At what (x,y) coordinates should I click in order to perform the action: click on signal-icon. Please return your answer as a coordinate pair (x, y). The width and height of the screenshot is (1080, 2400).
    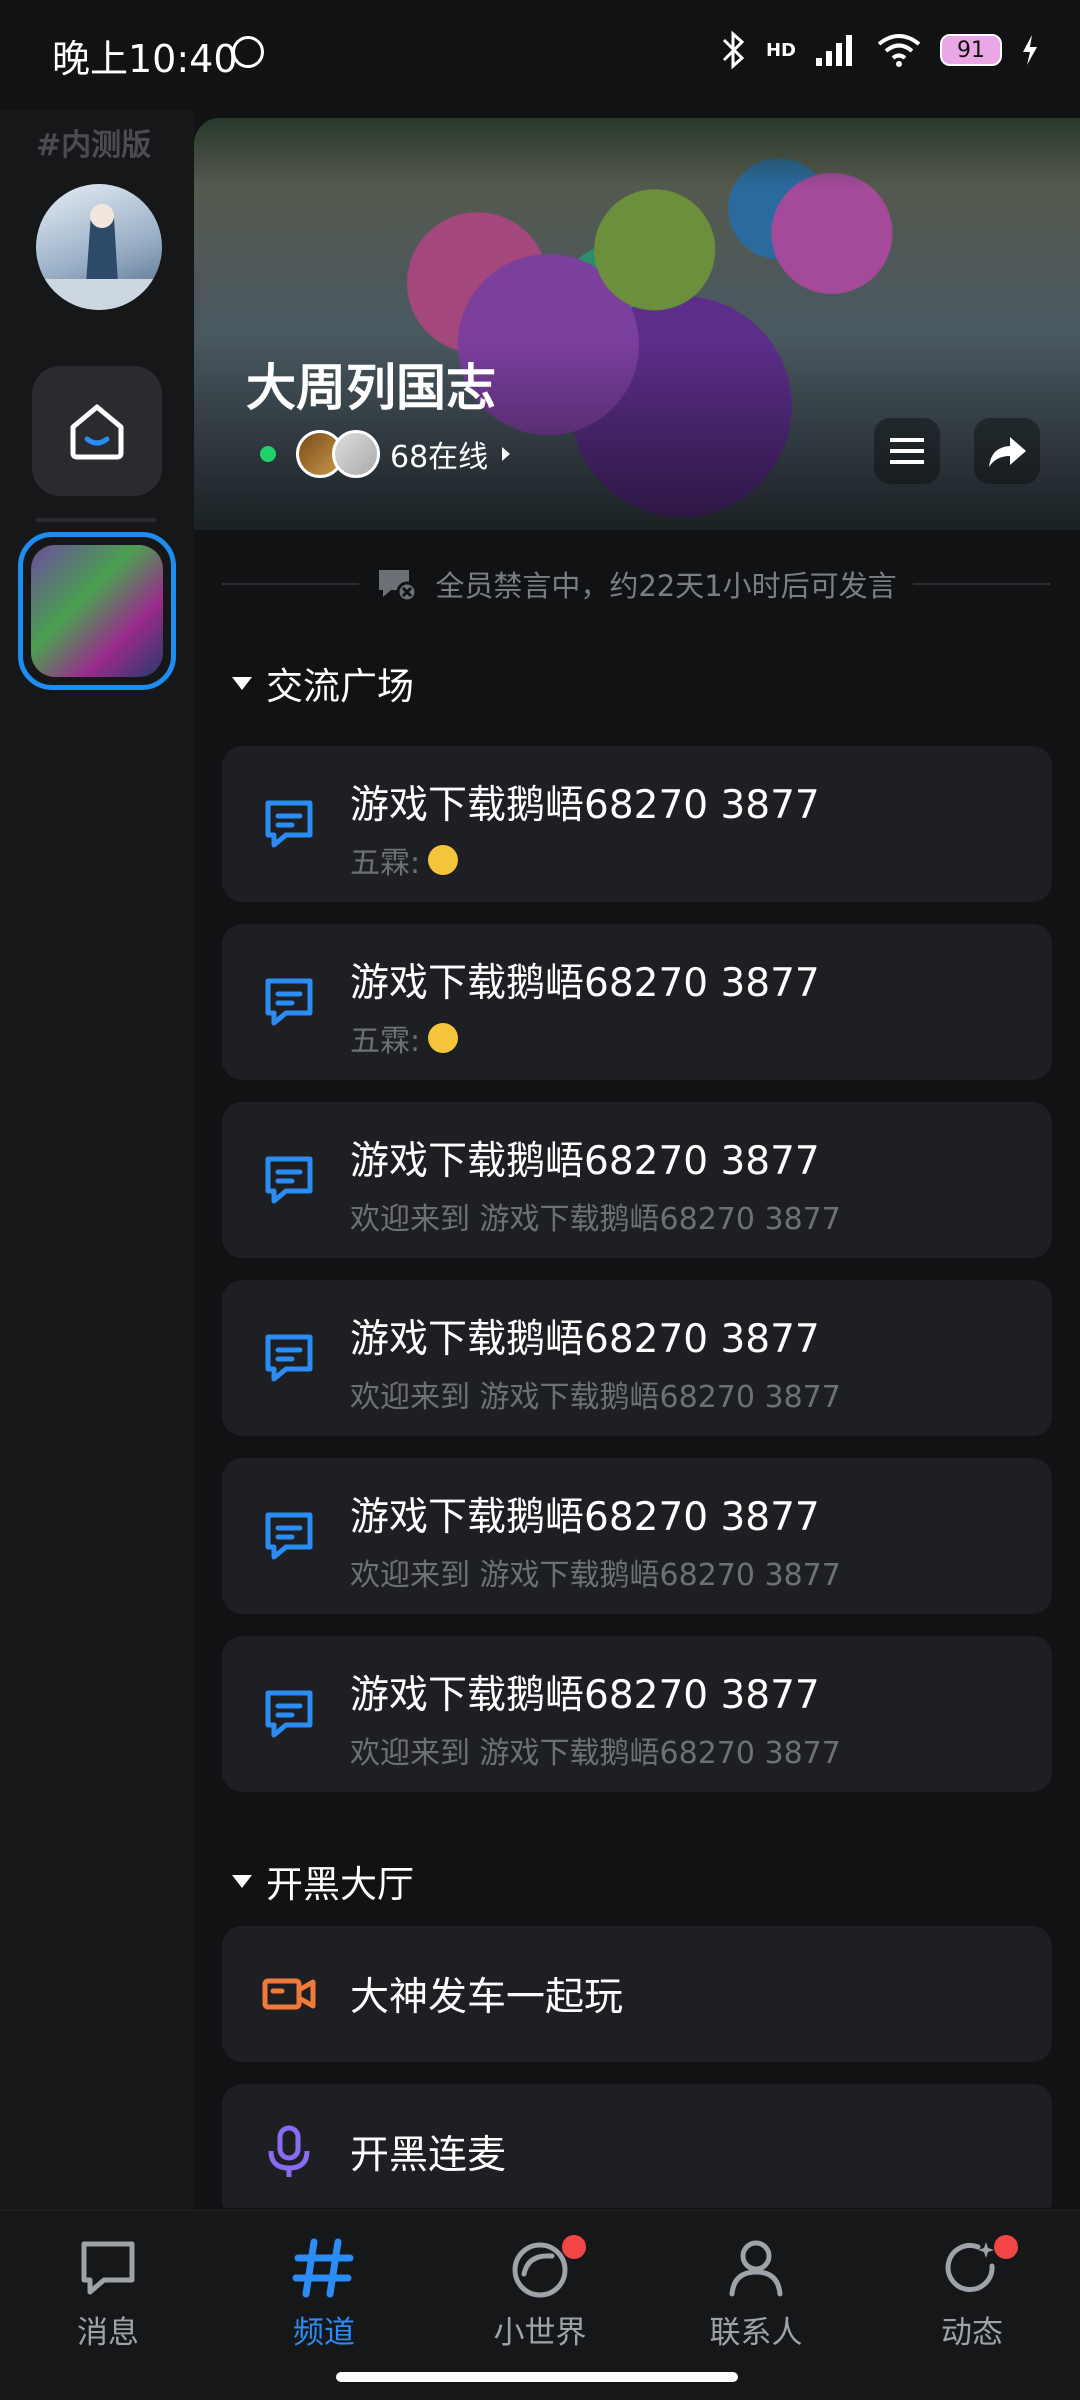
    Looking at the image, I should click on (834, 50).